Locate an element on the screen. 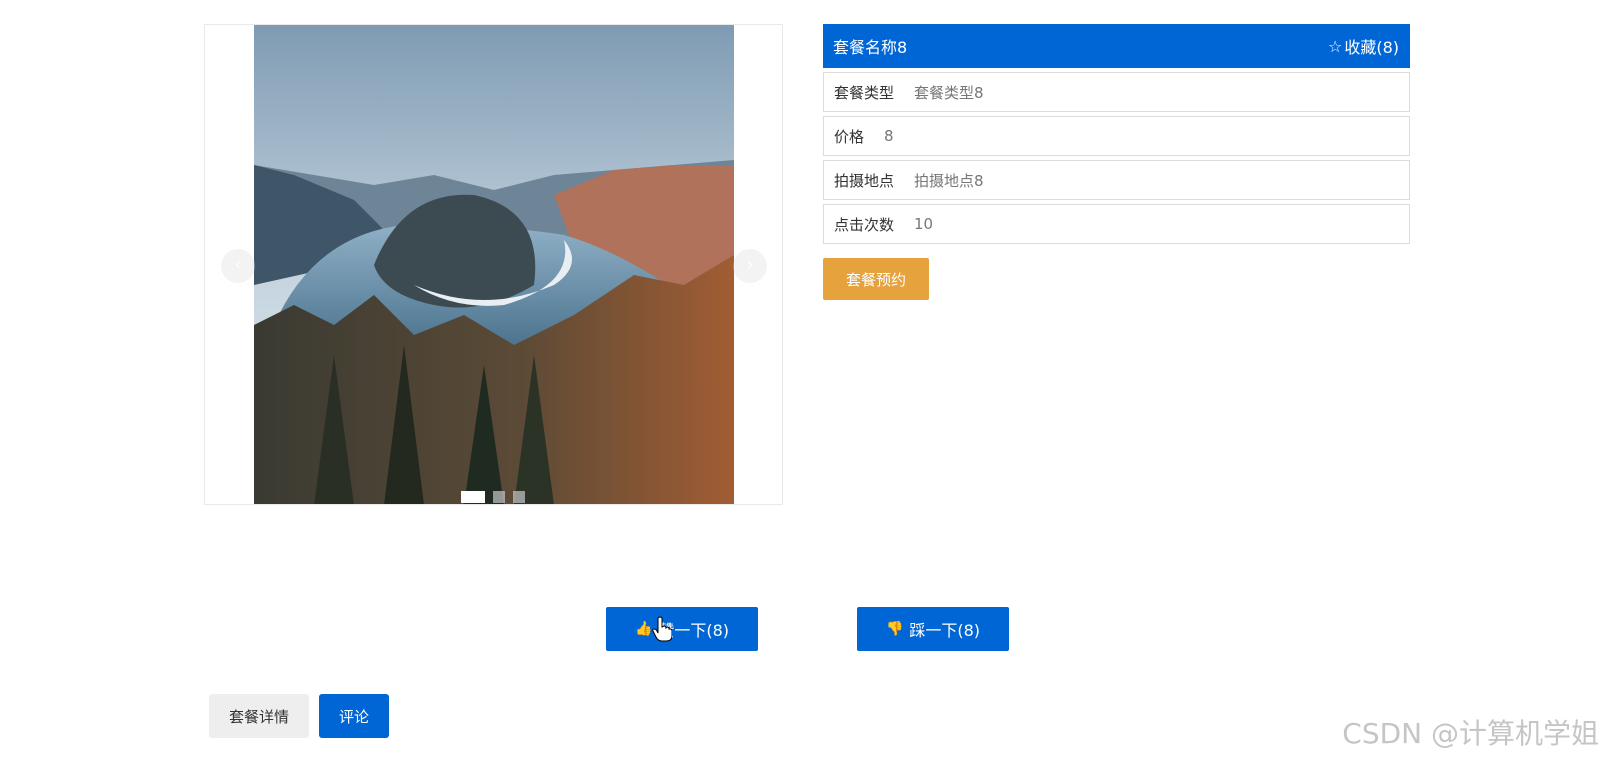 This screenshot has height=760, width=1609. chevron-left-icon: ‹ is located at coordinates (238, 264).